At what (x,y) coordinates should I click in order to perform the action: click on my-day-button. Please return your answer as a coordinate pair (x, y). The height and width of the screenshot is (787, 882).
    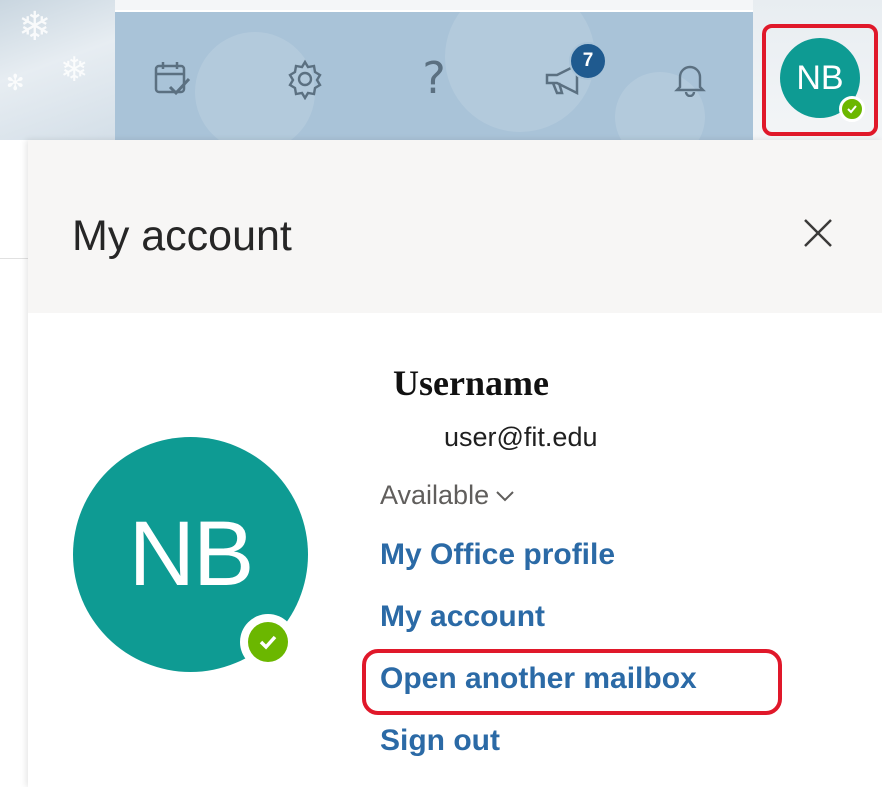
    Looking at the image, I should click on (172, 79).